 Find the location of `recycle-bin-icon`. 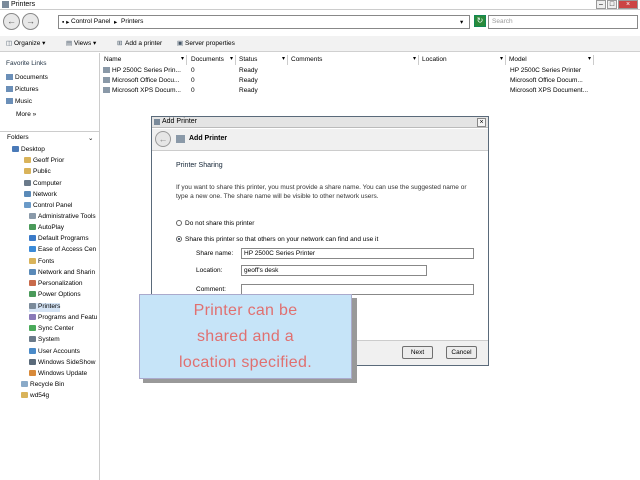

recycle-bin-icon is located at coordinates (24, 384).